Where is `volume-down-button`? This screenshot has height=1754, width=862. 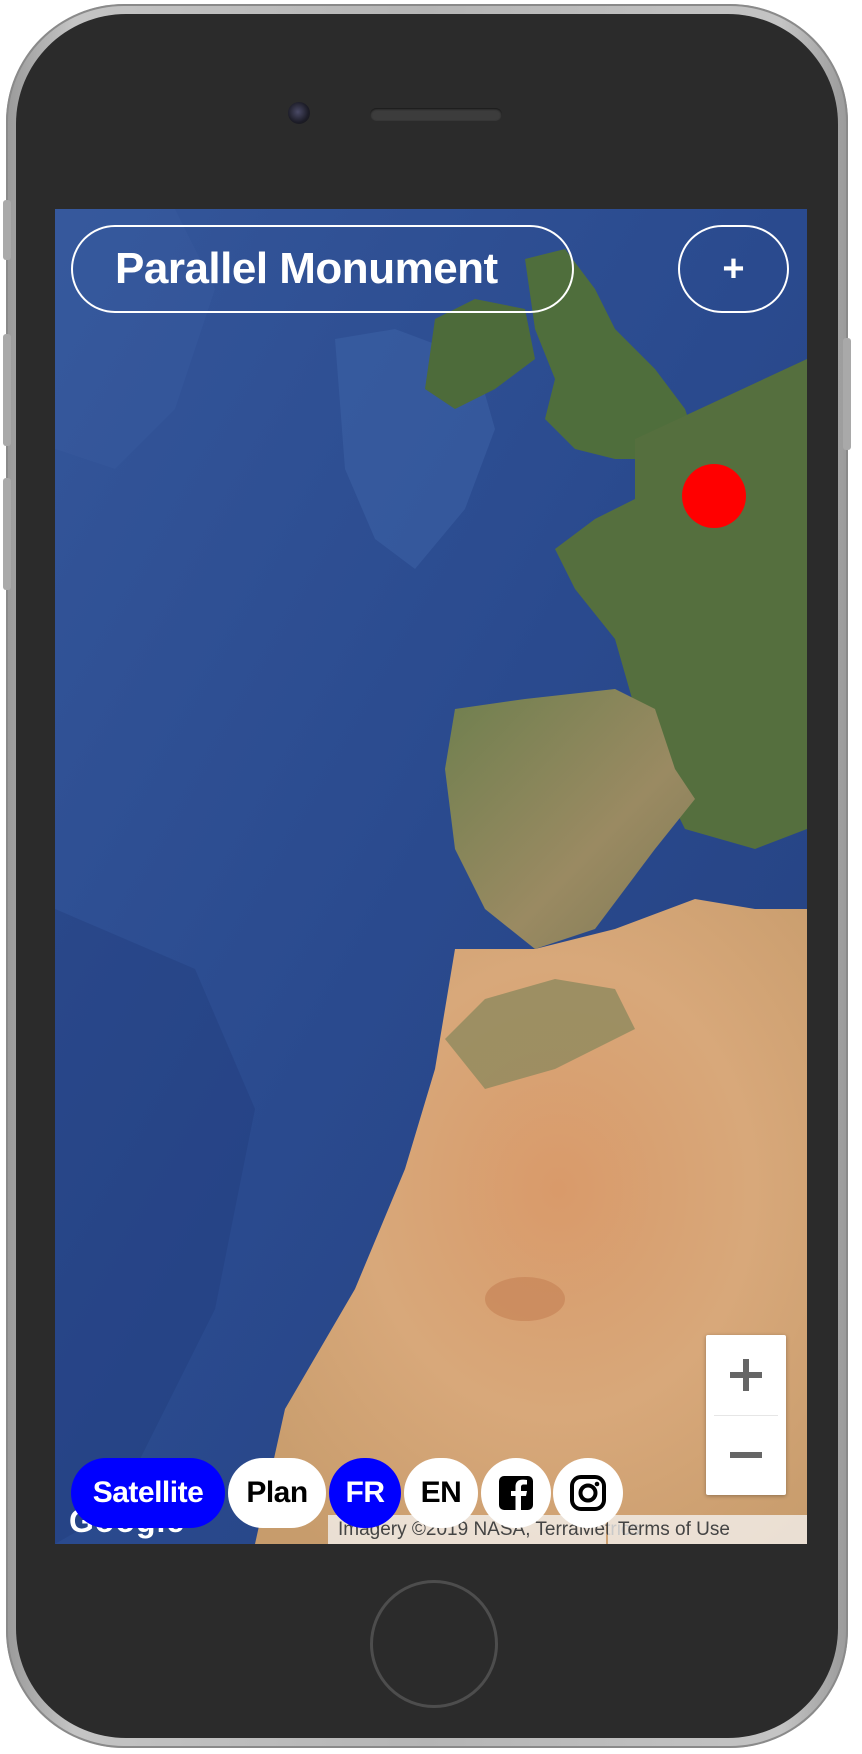
volume-down-button is located at coordinates (7, 534).